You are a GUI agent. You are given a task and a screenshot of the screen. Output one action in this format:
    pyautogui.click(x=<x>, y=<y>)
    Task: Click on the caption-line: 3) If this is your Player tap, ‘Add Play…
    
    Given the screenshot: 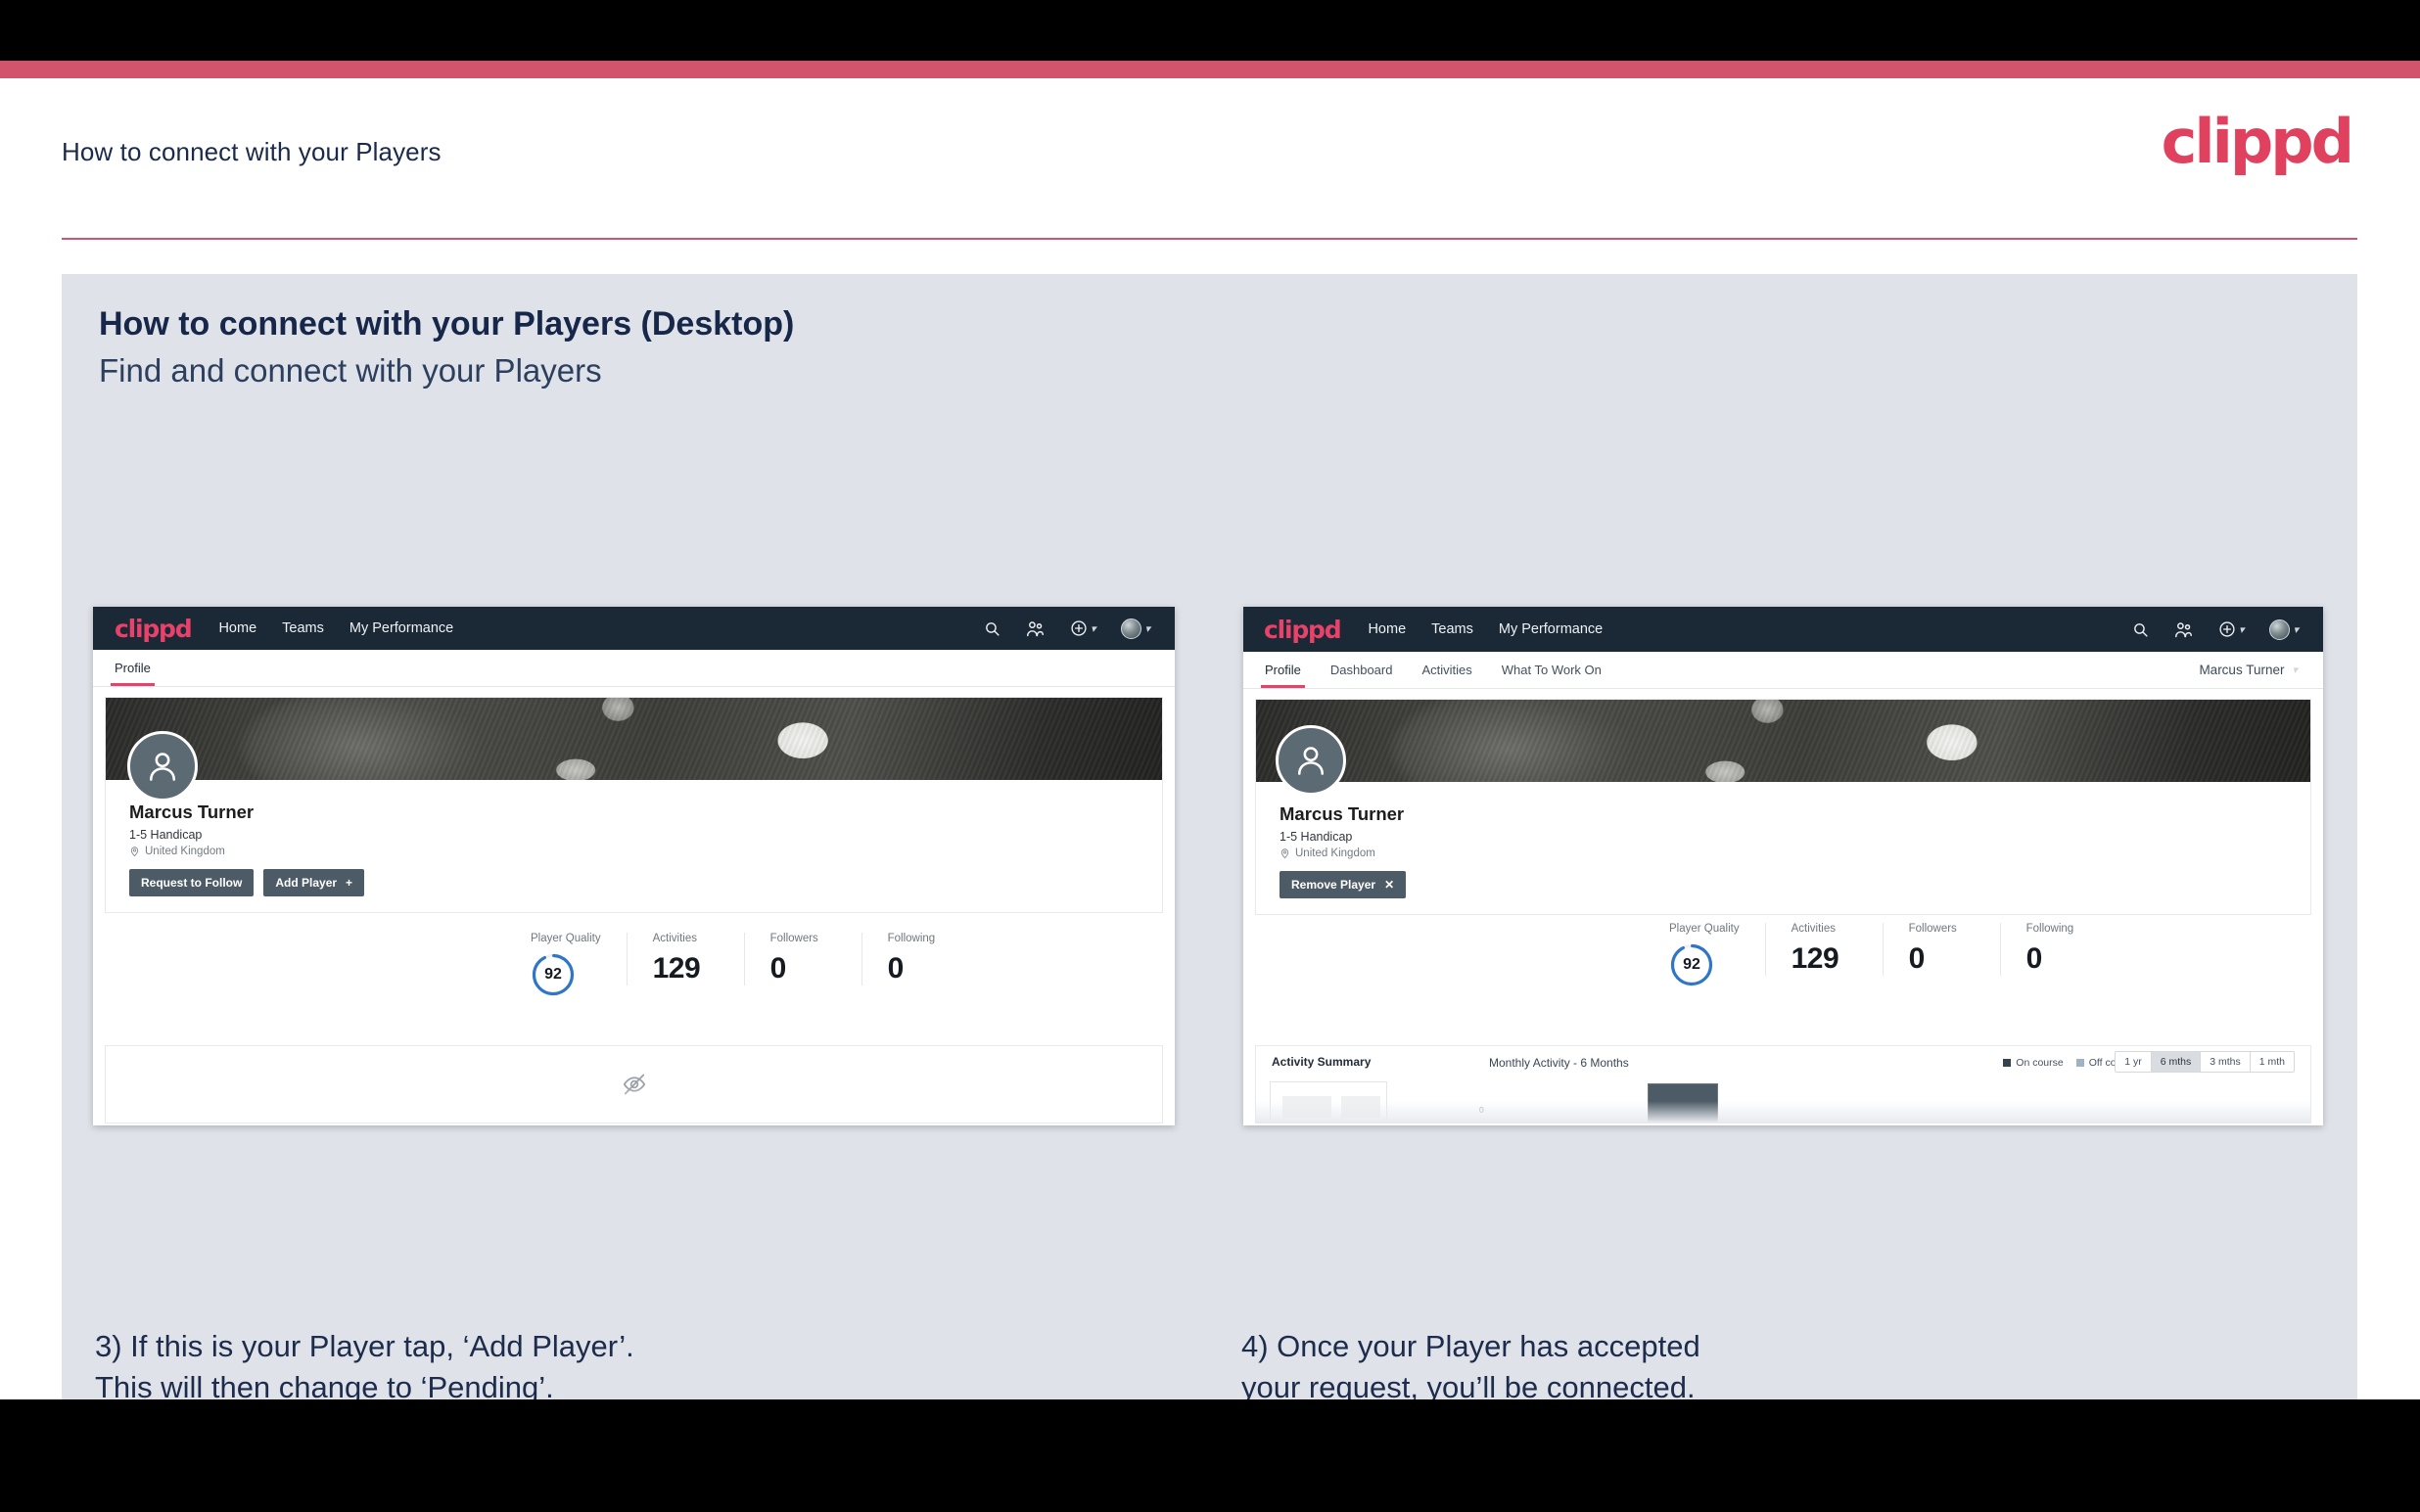 What is the action you would take?
    pyautogui.click(x=364, y=1346)
    